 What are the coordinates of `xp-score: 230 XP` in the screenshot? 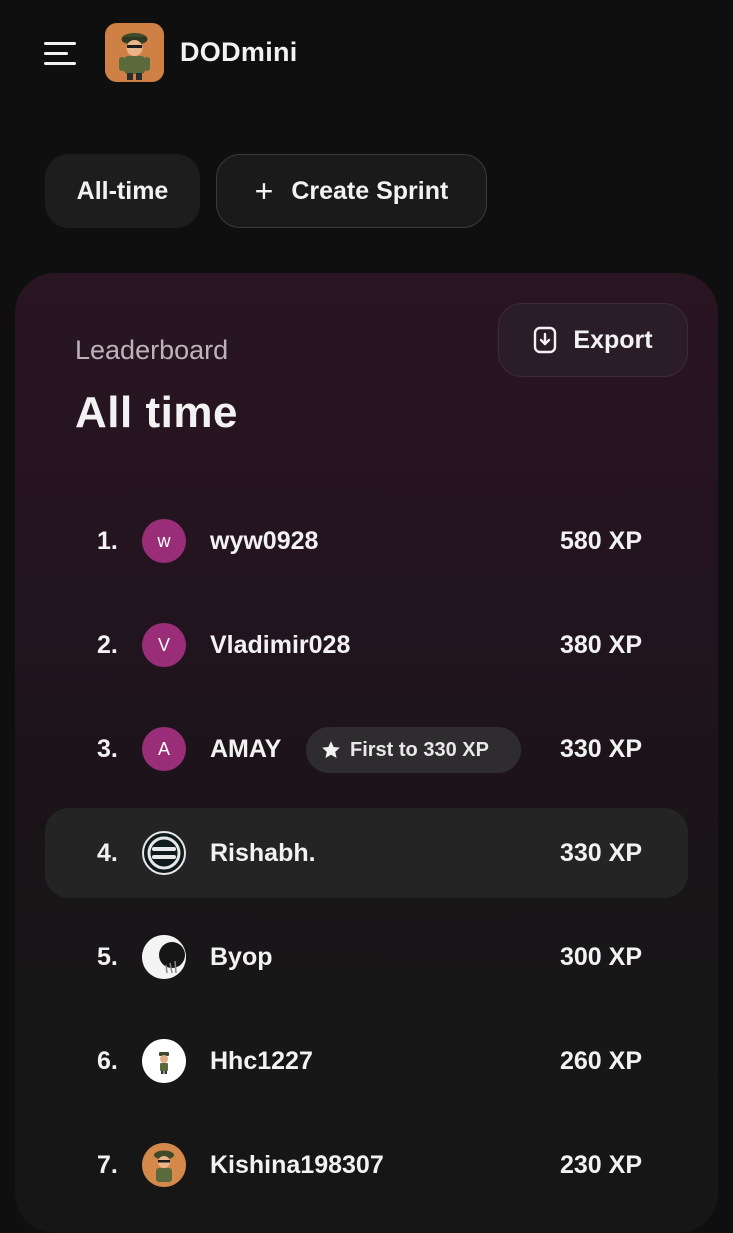 It's located at (600, 1165).